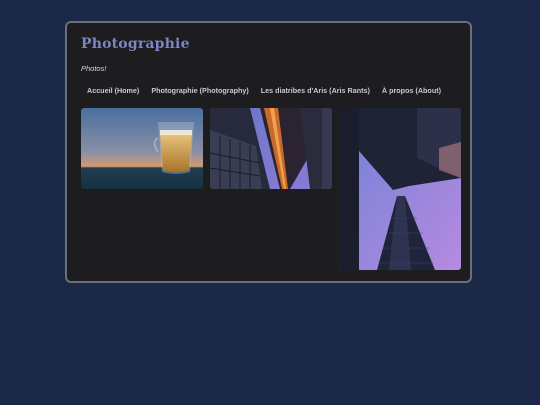  I want to click on photo-skyscraper, so click(400, 189).